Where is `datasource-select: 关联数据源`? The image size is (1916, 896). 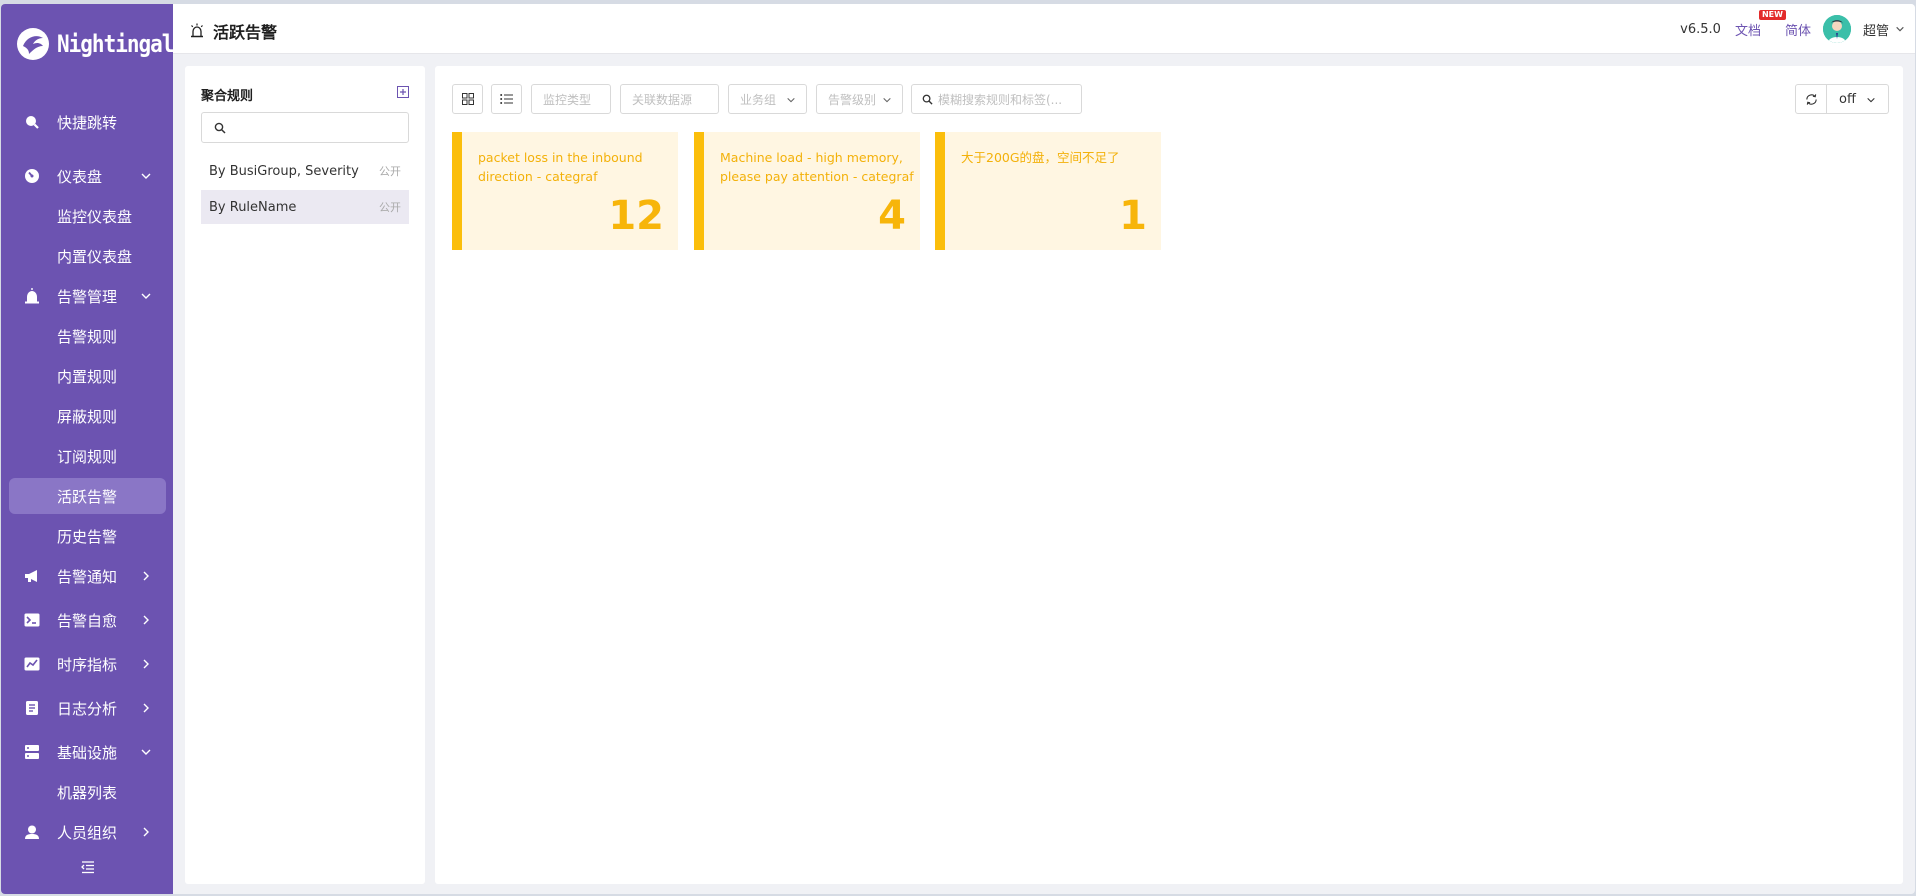 datasource-select: 关联数据源 is located at coordinates (669, 99).